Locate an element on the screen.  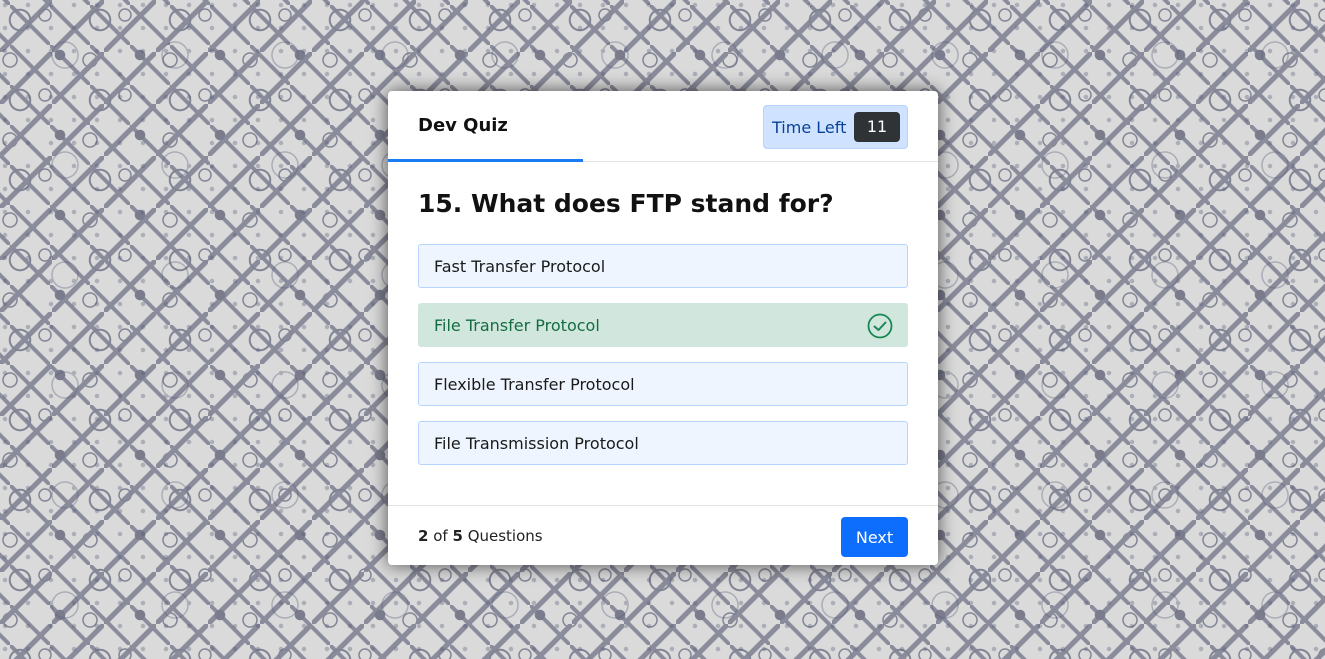
quiz-footer: 2 of 5 Questions Next is located at coordinates (663, 535).